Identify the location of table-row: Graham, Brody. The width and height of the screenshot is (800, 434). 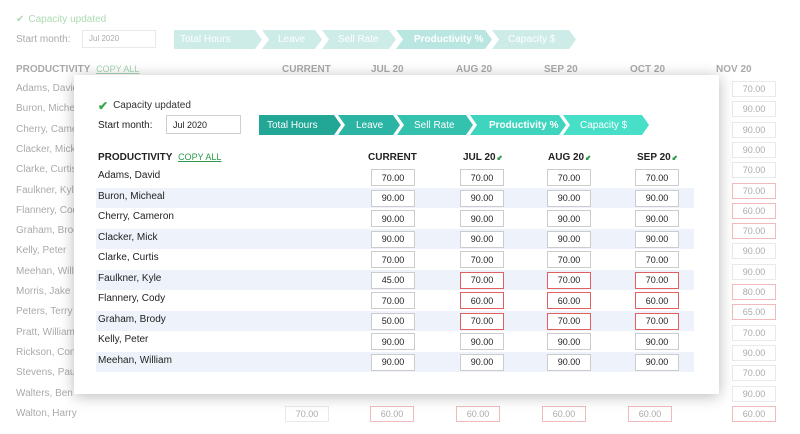
(395, 320).